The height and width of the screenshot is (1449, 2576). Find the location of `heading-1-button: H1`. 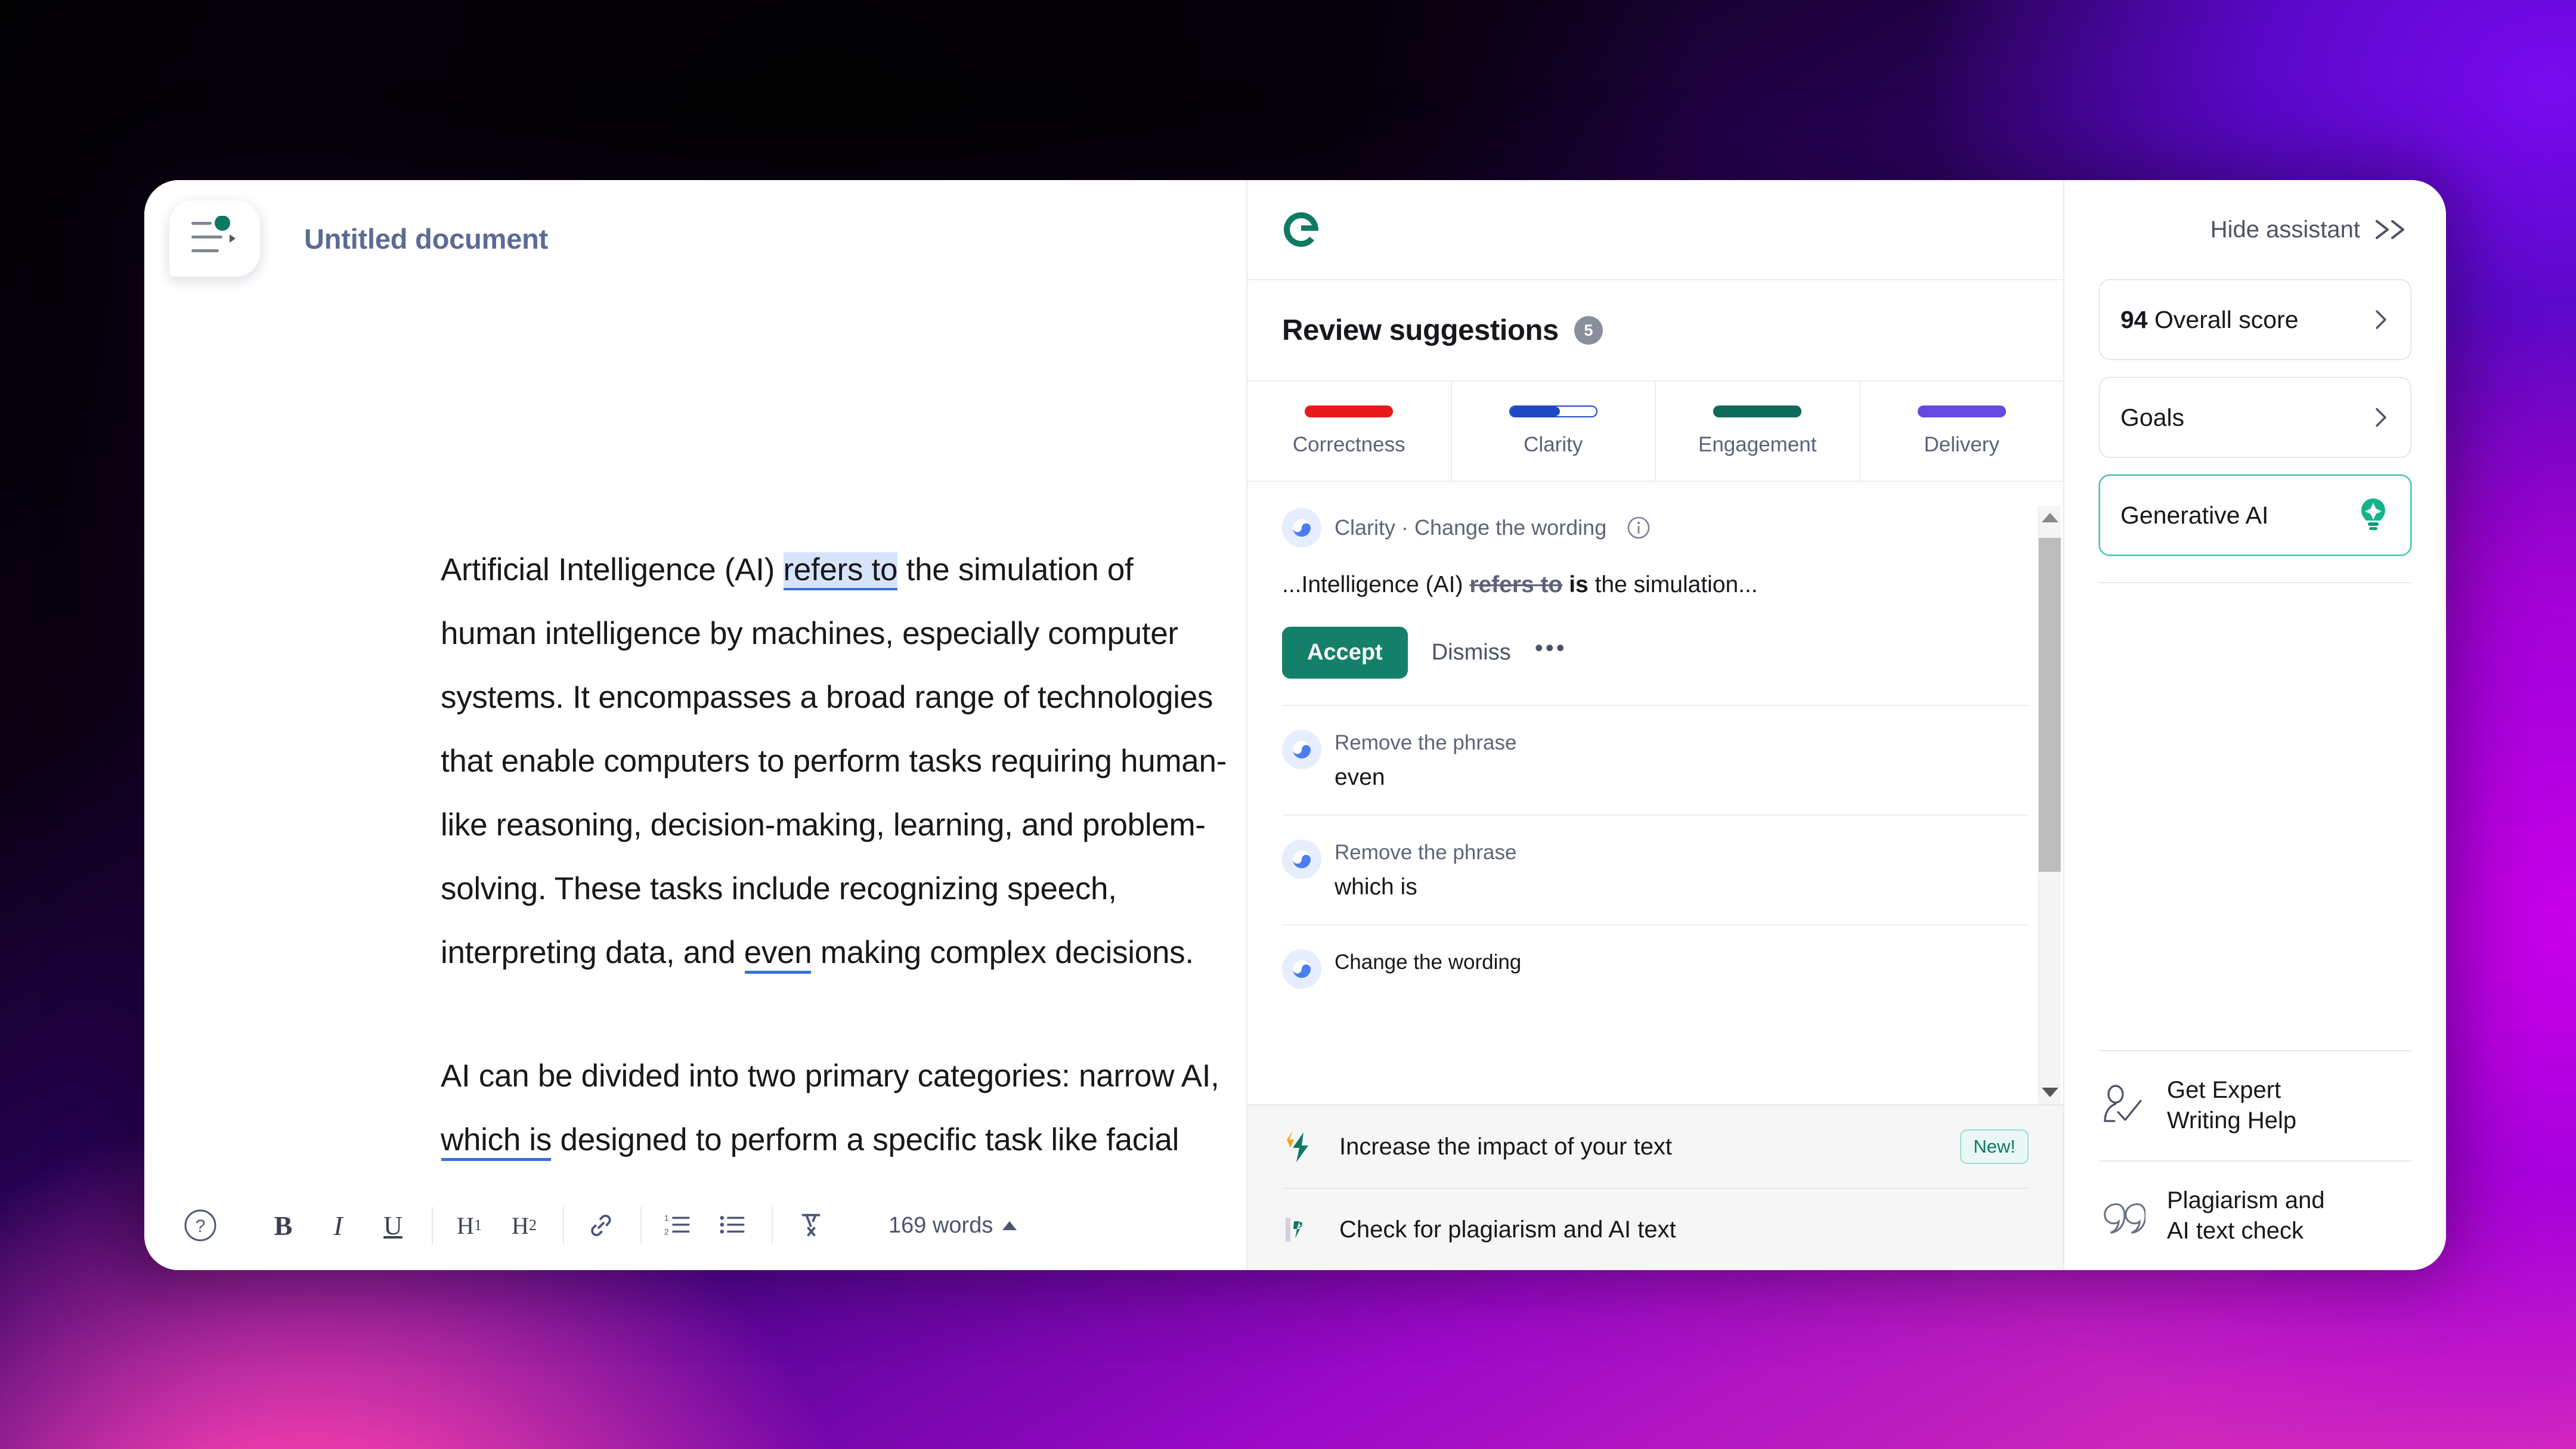

heading-1-button: H1 is located at coordinates (470, 1226).